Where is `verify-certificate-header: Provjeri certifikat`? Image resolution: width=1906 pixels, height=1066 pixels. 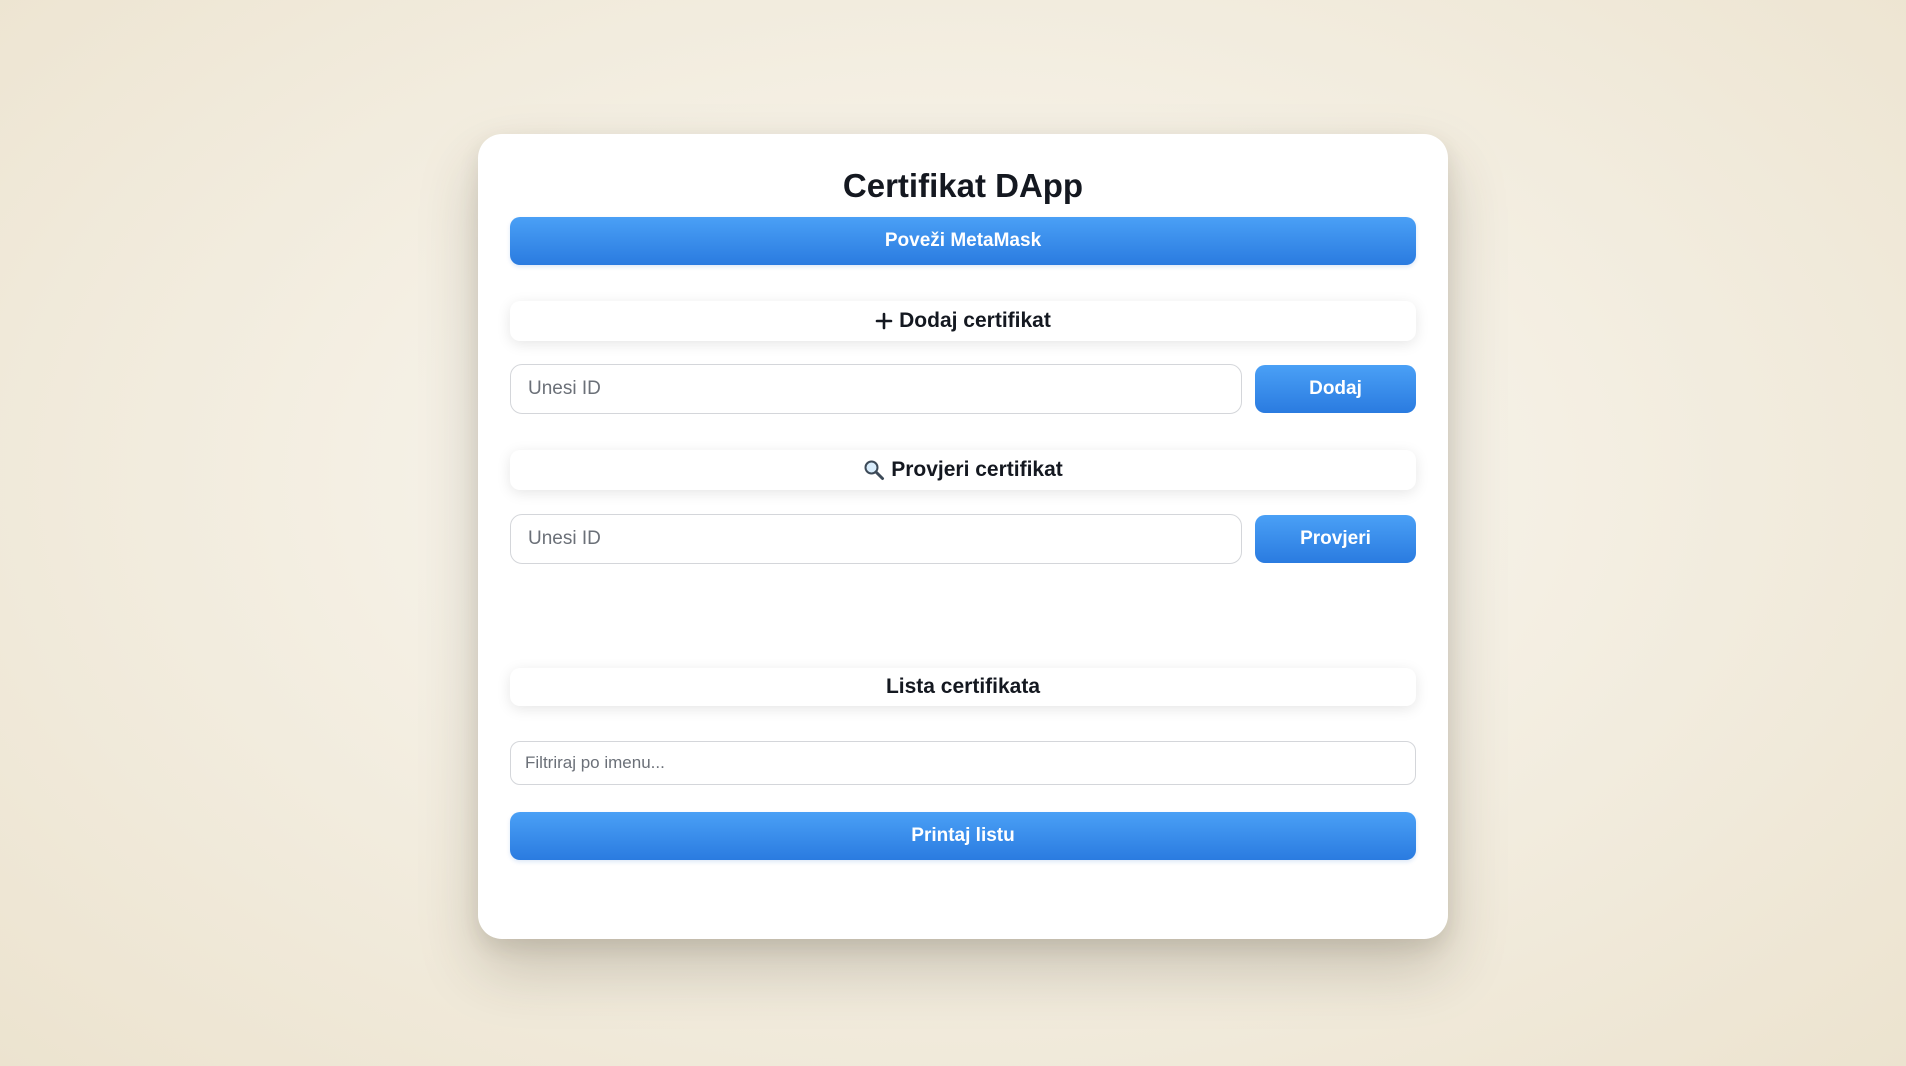 verify-certificate-header: Provjeri certifikat is located at coordinates (963, 470).